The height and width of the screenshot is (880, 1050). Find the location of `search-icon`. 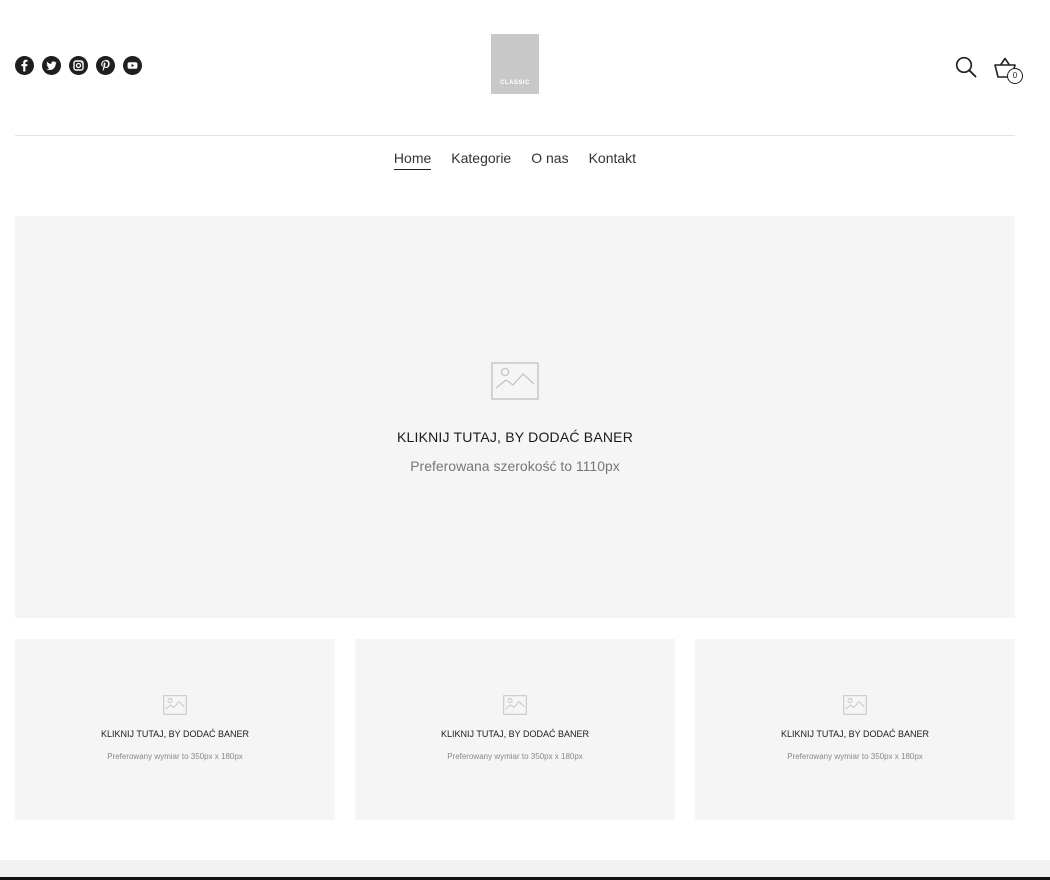

search-icon is located at coordinates (966, 67).